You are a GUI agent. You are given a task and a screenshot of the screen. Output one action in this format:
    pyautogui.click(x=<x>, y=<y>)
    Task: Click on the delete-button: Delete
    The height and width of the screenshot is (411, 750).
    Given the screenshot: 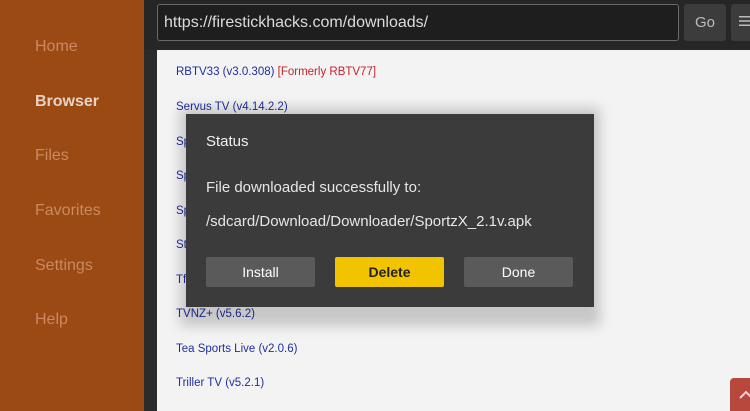 What is the action you would take?
    pyautogui.click(x=389, y=272)
    